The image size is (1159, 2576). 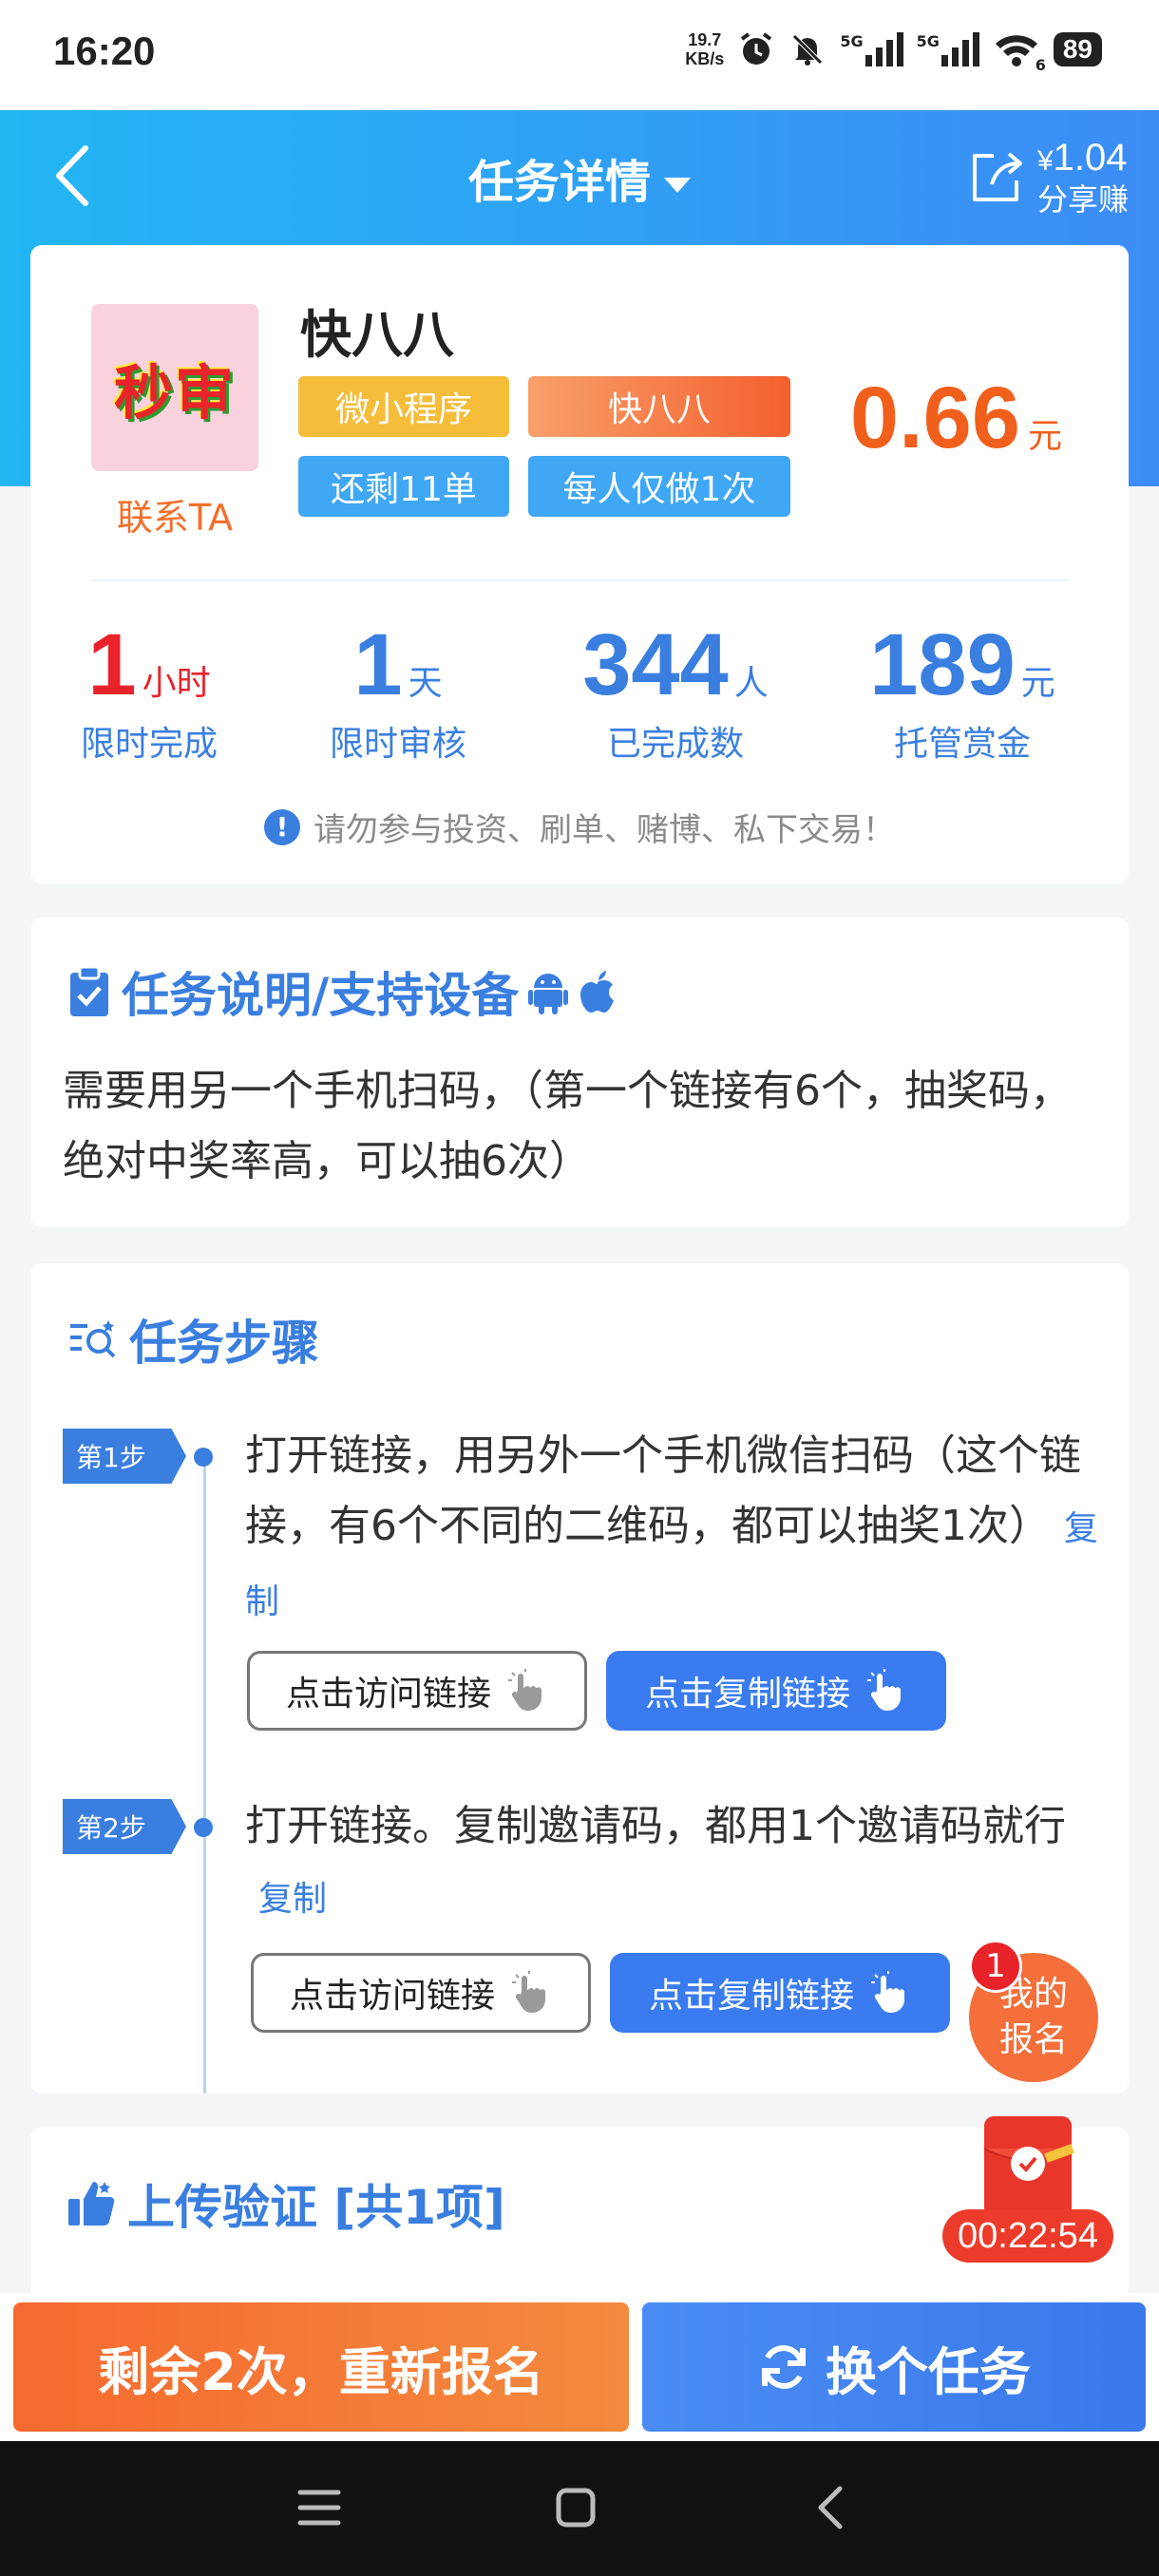 What do you see at coordinates (677, 185) in the screenshot?
I see `dropdown-caret-icon` at bounding box center [677, 185].